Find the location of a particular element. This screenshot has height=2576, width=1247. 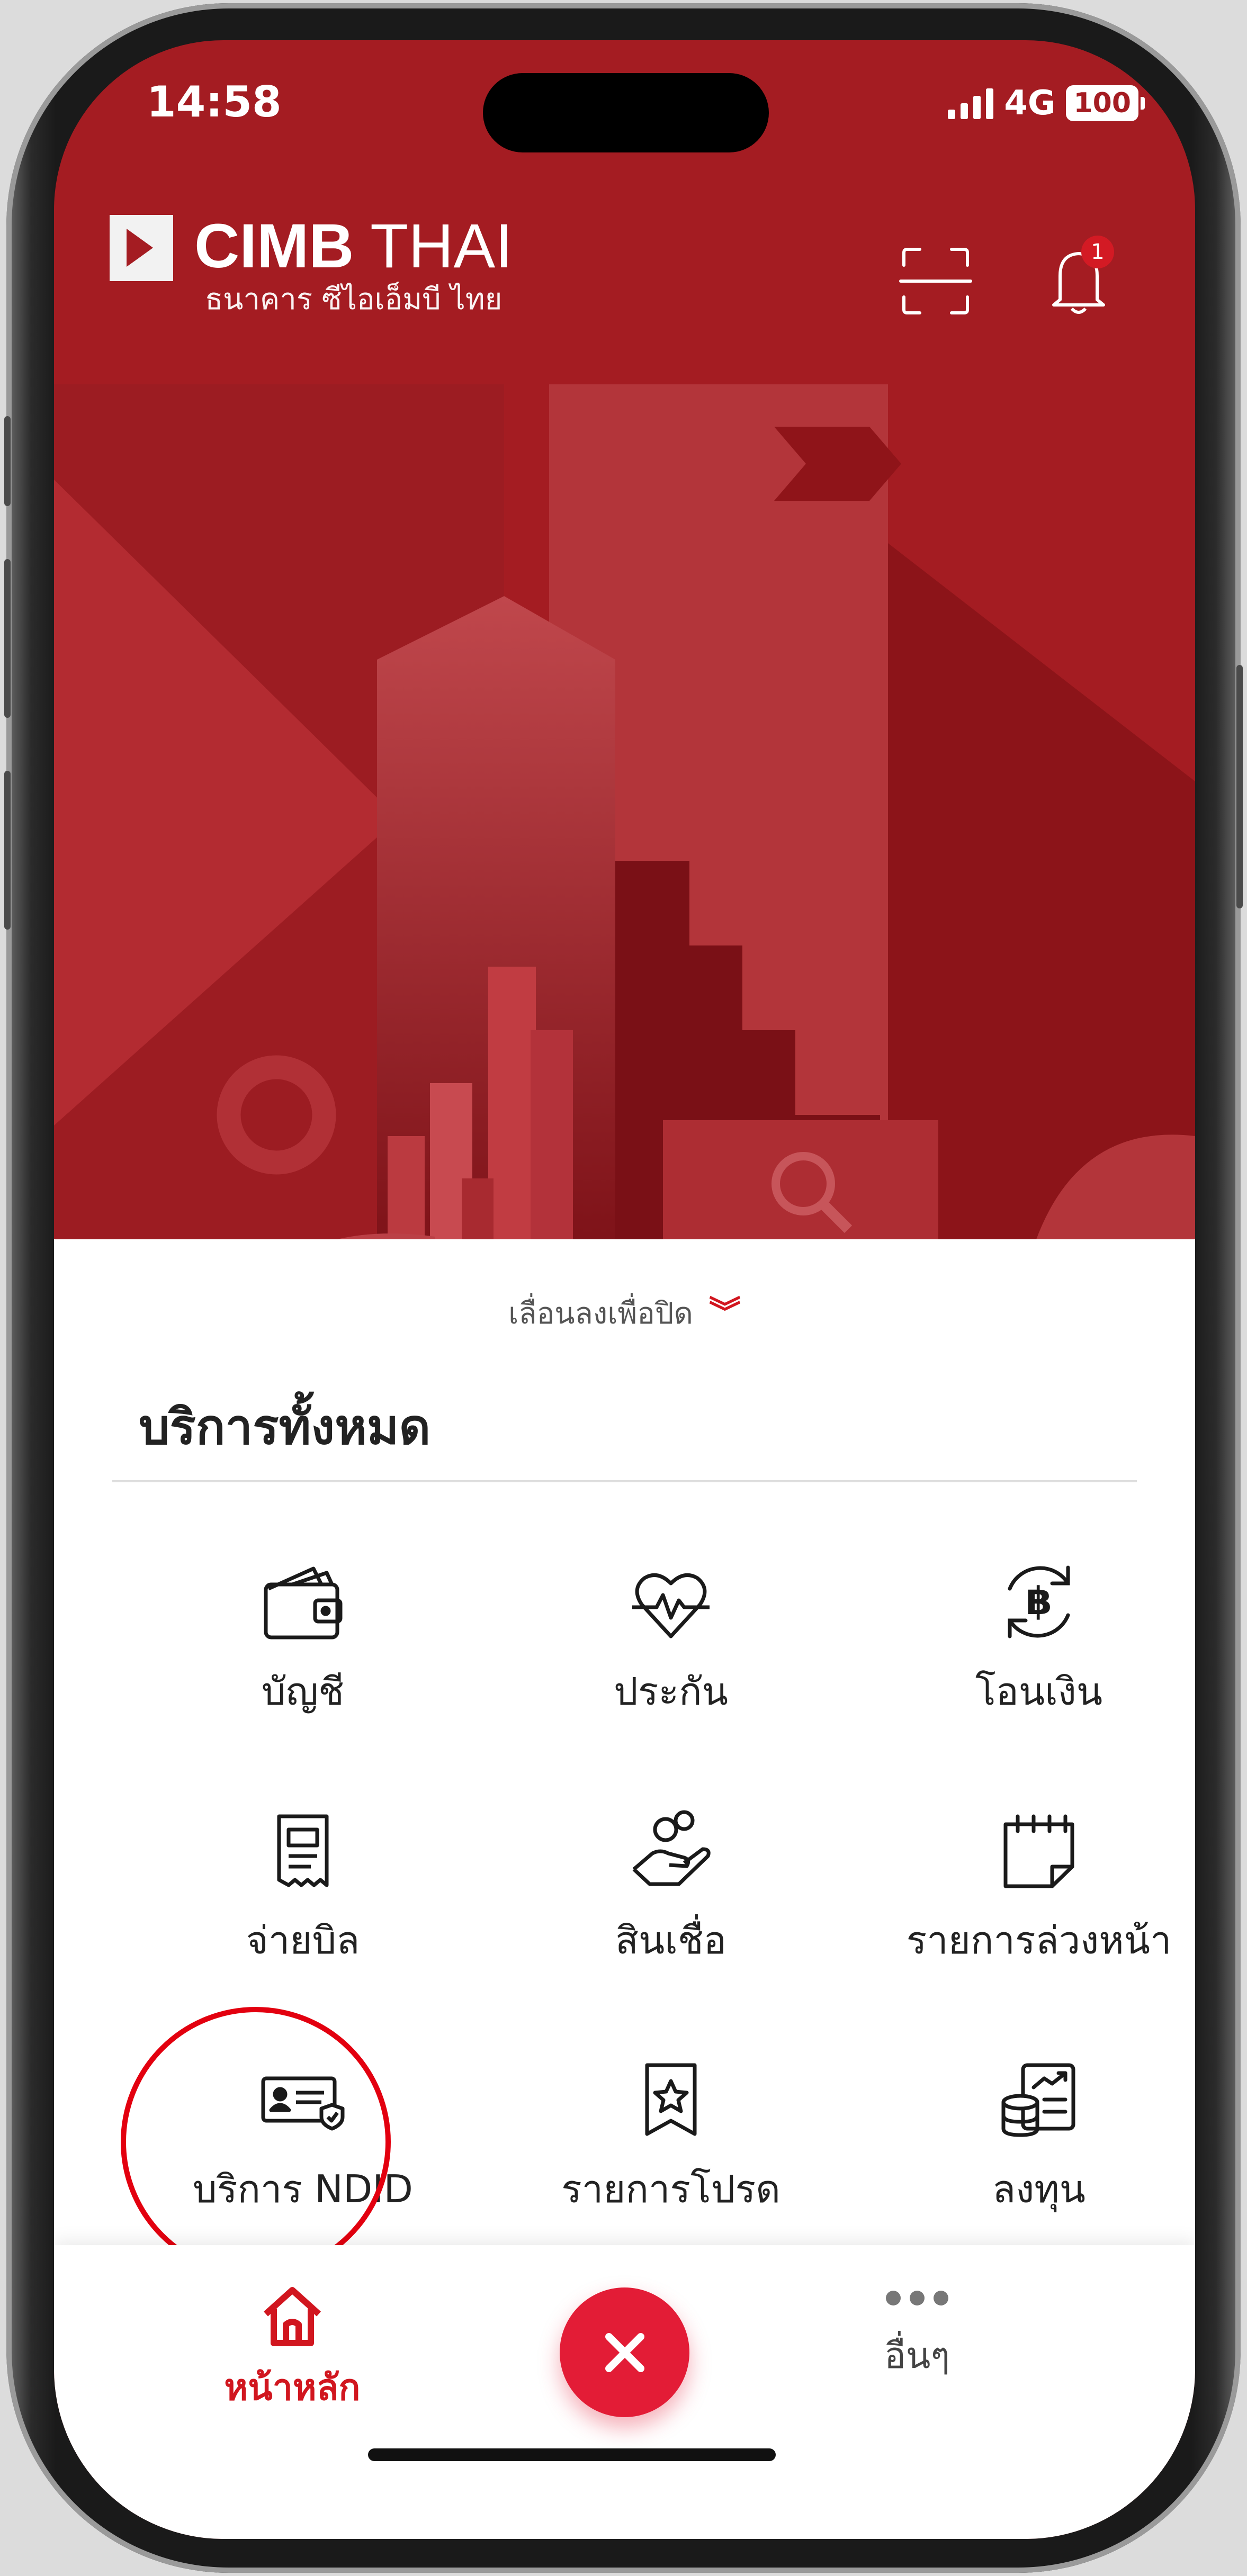

swipe-down-hint: เลื่อนลงเพื่อปิด ︾ is located at coordinates (624, 1312).